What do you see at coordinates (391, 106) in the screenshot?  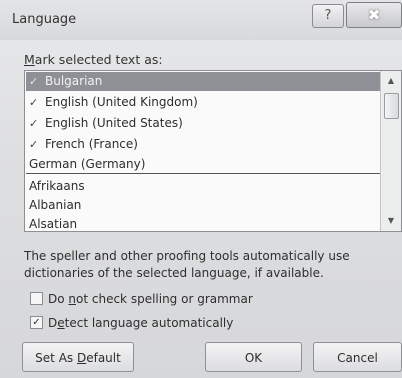 I see `scroll-thumb` at bounding box center [391, 106].